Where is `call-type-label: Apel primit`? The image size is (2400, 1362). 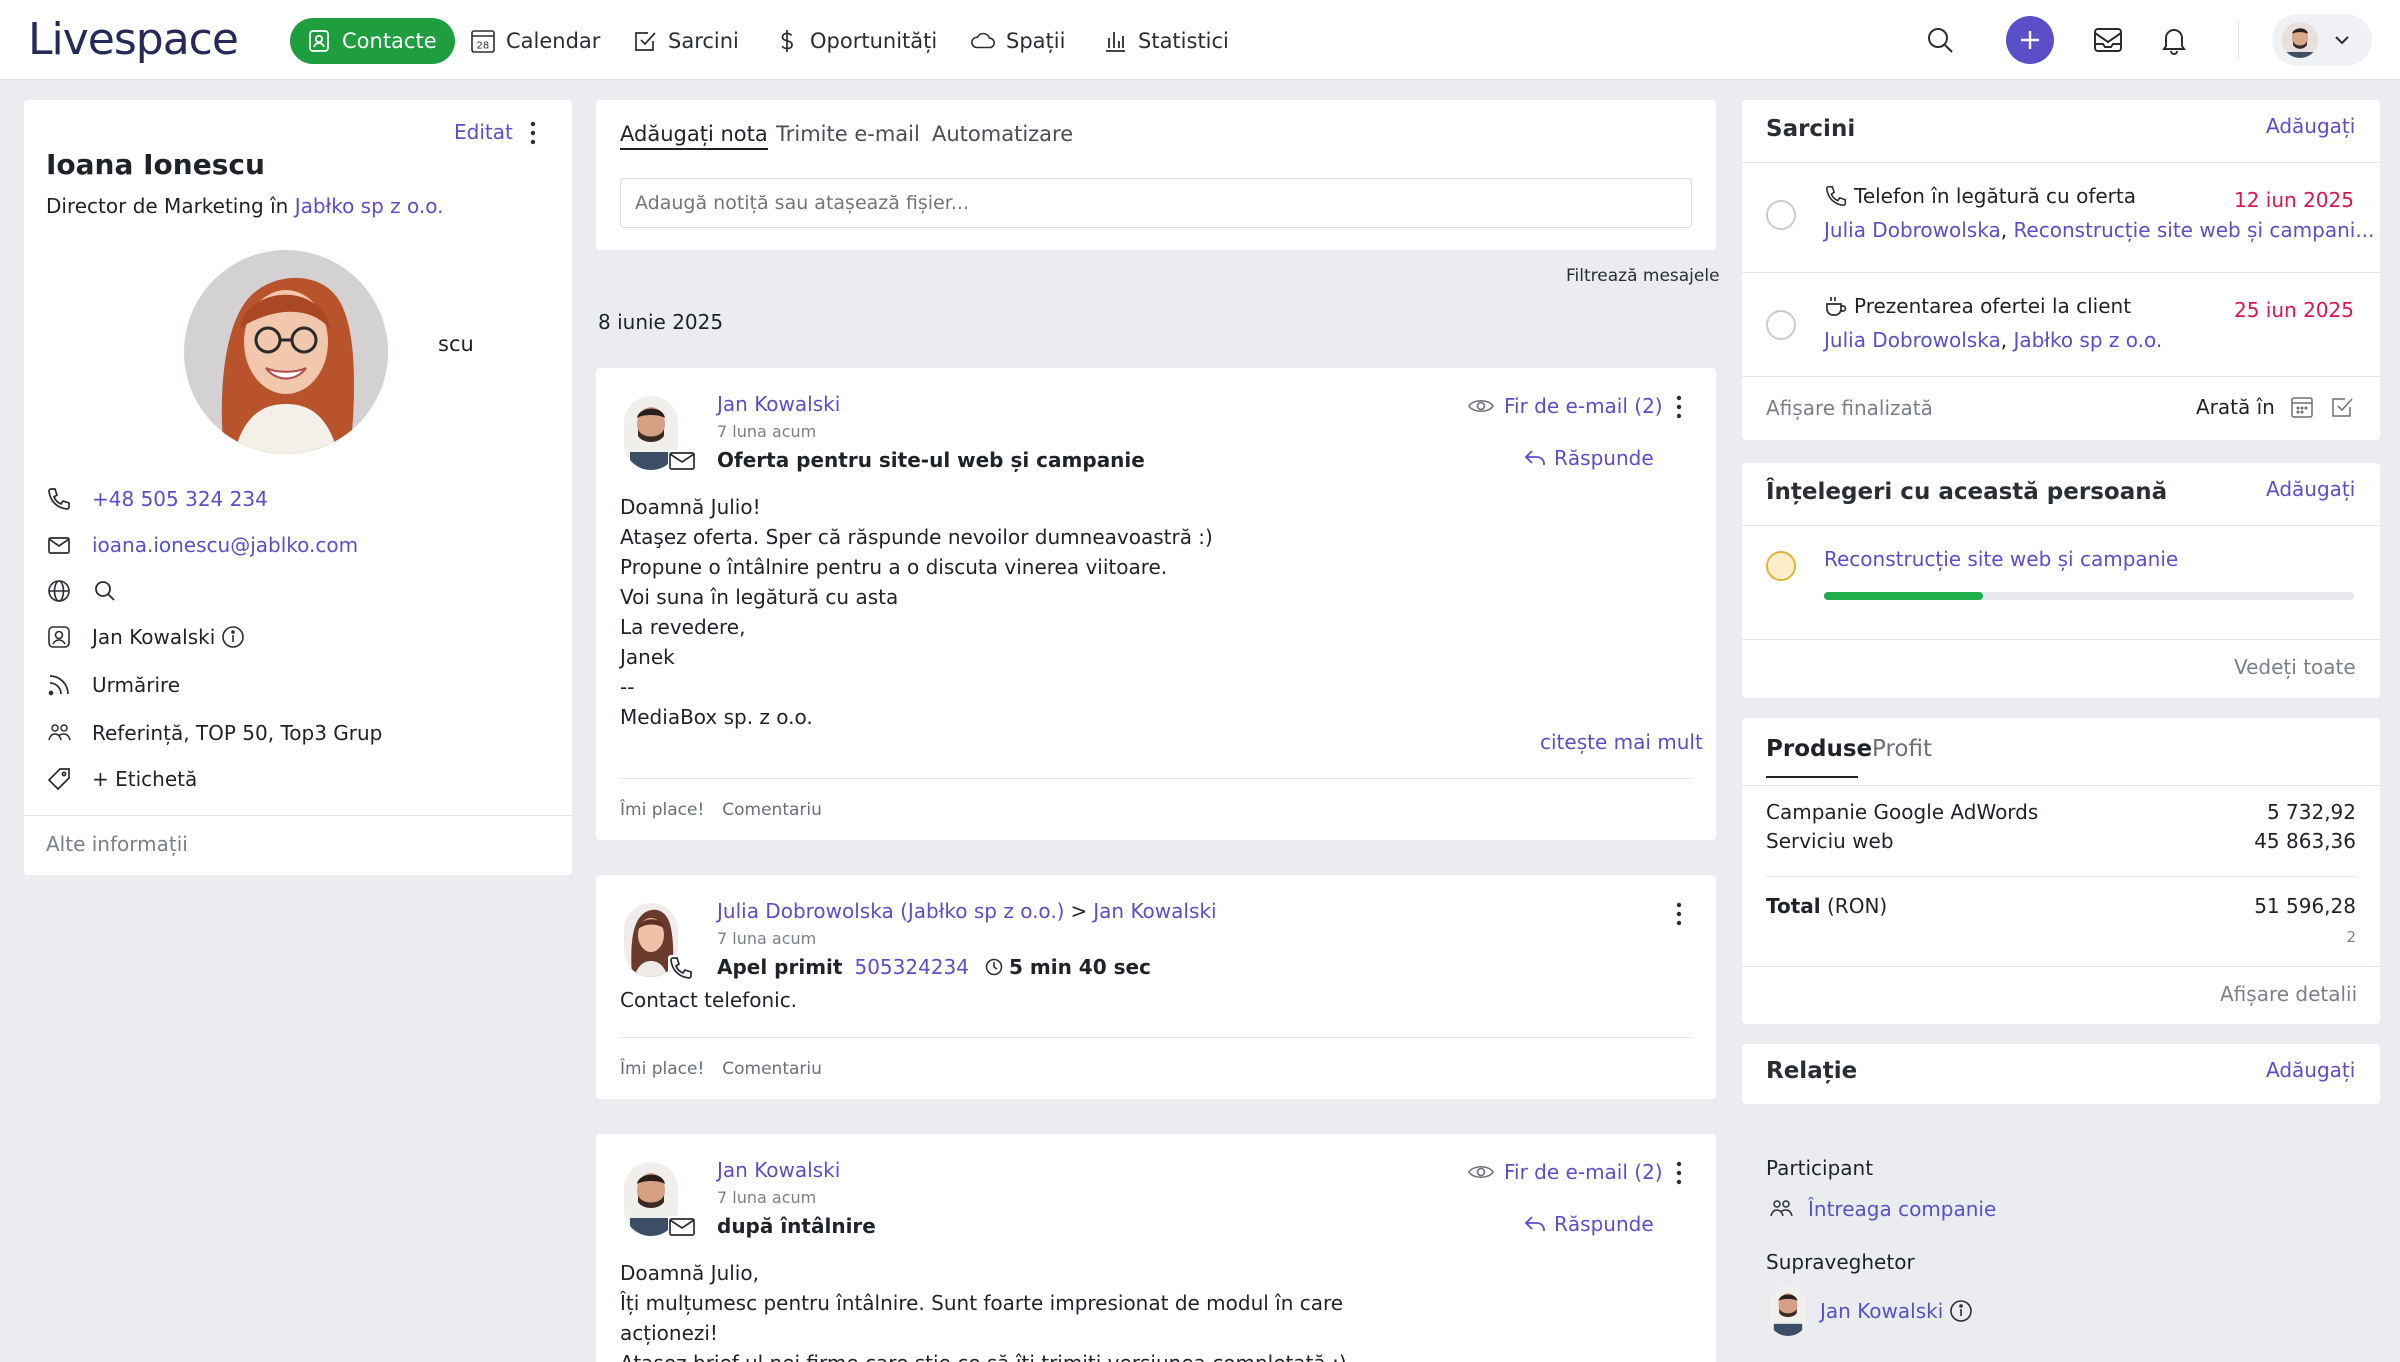
call-type-label: Apel primit is located at coordinates (780, 967).